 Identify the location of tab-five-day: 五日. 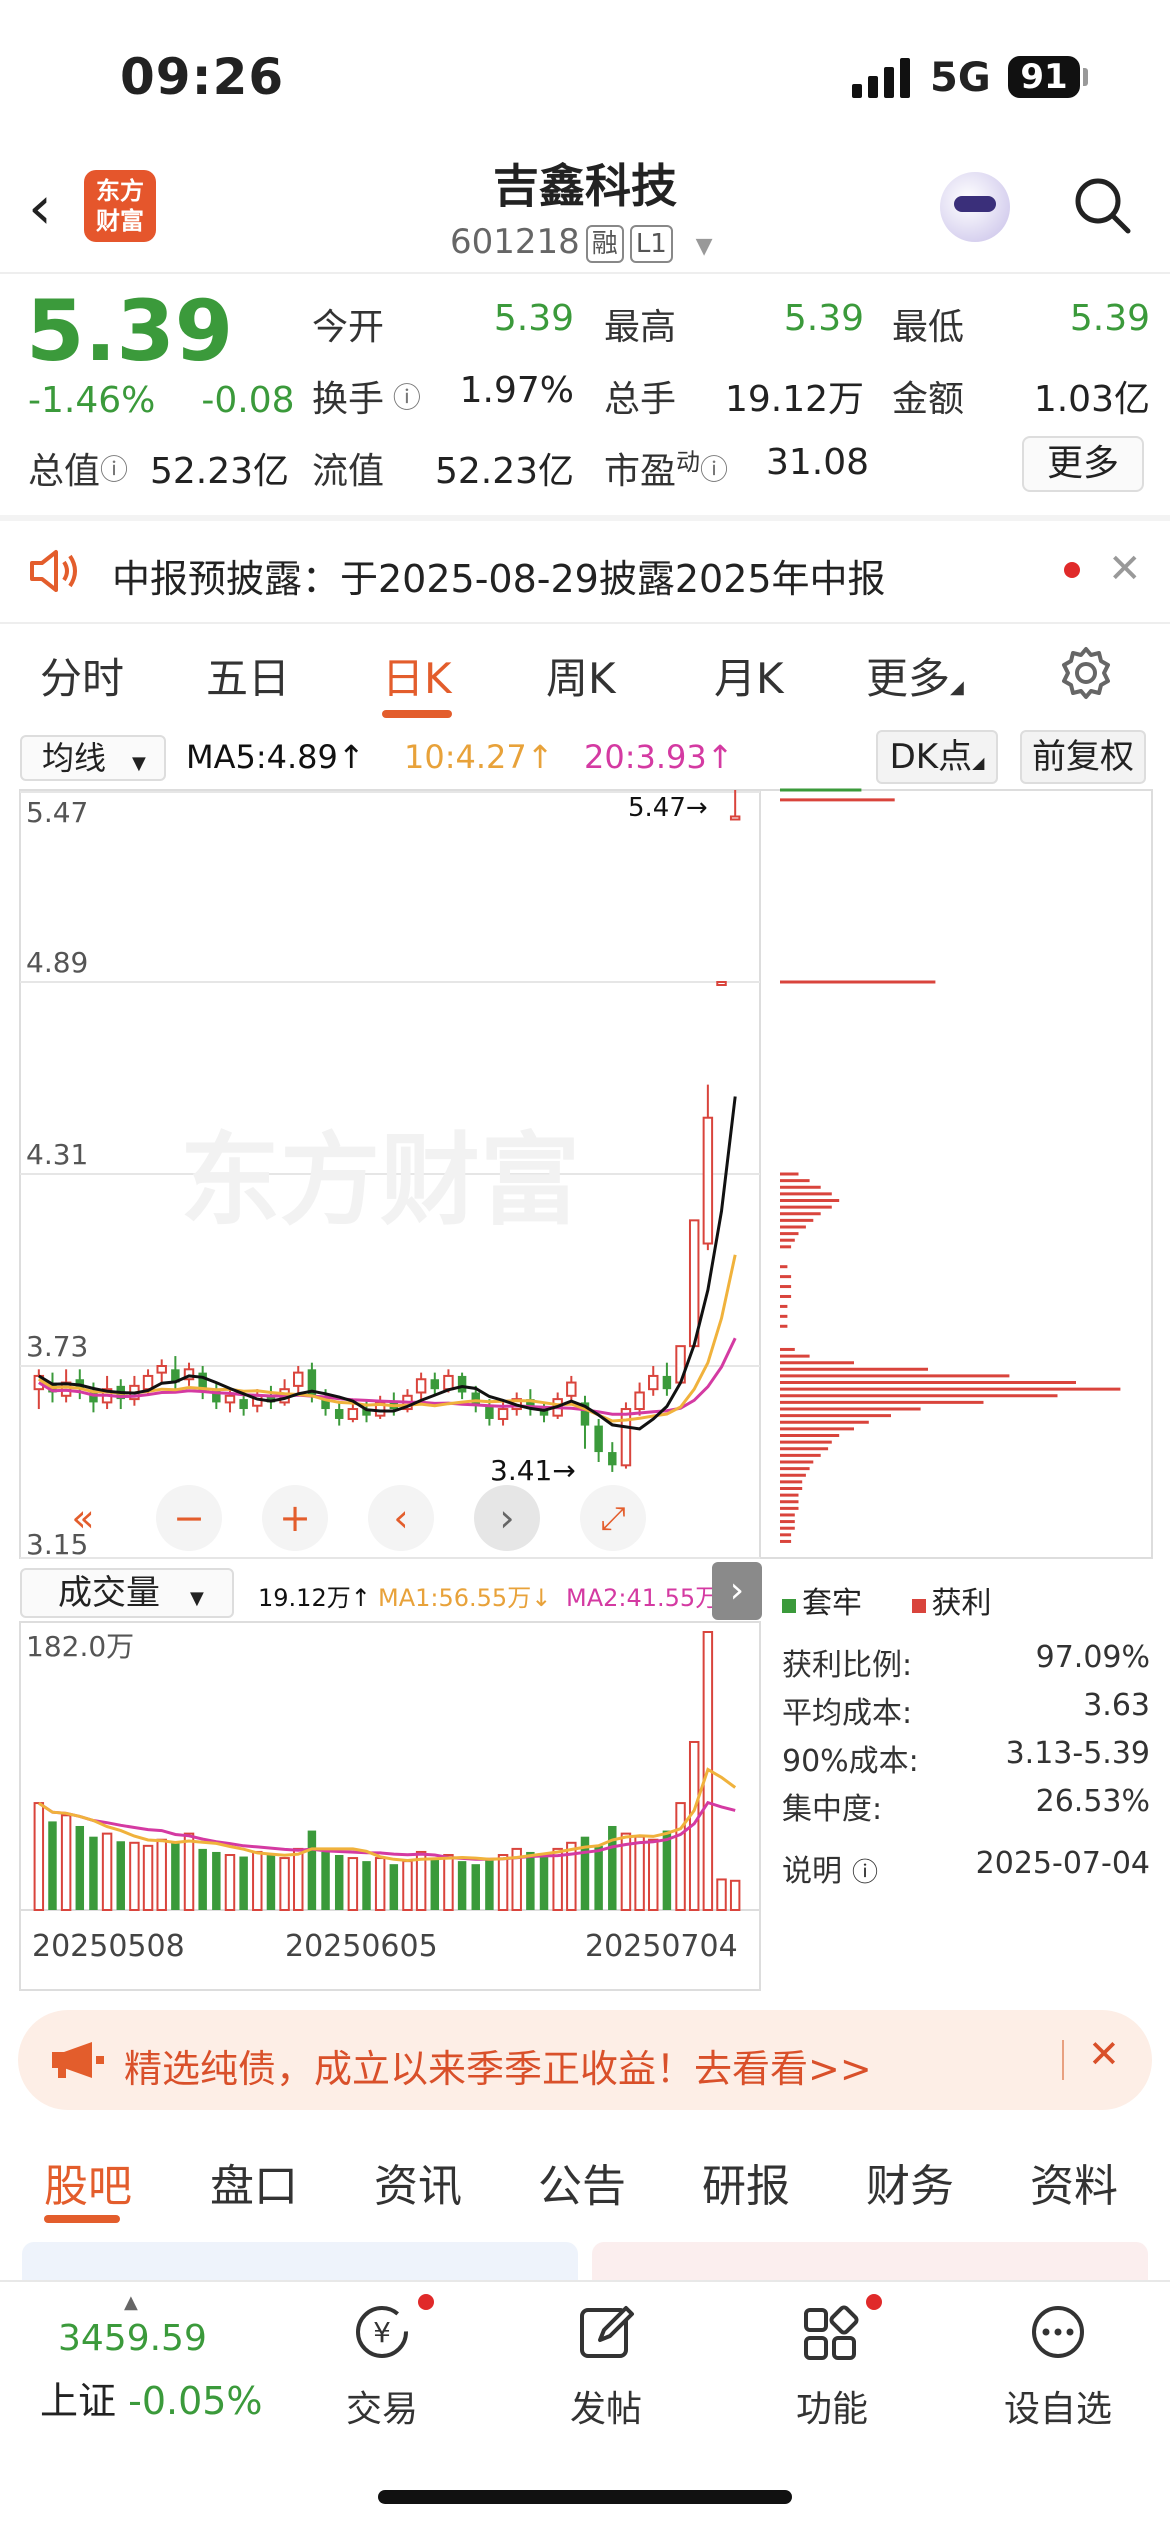
(248, 675).